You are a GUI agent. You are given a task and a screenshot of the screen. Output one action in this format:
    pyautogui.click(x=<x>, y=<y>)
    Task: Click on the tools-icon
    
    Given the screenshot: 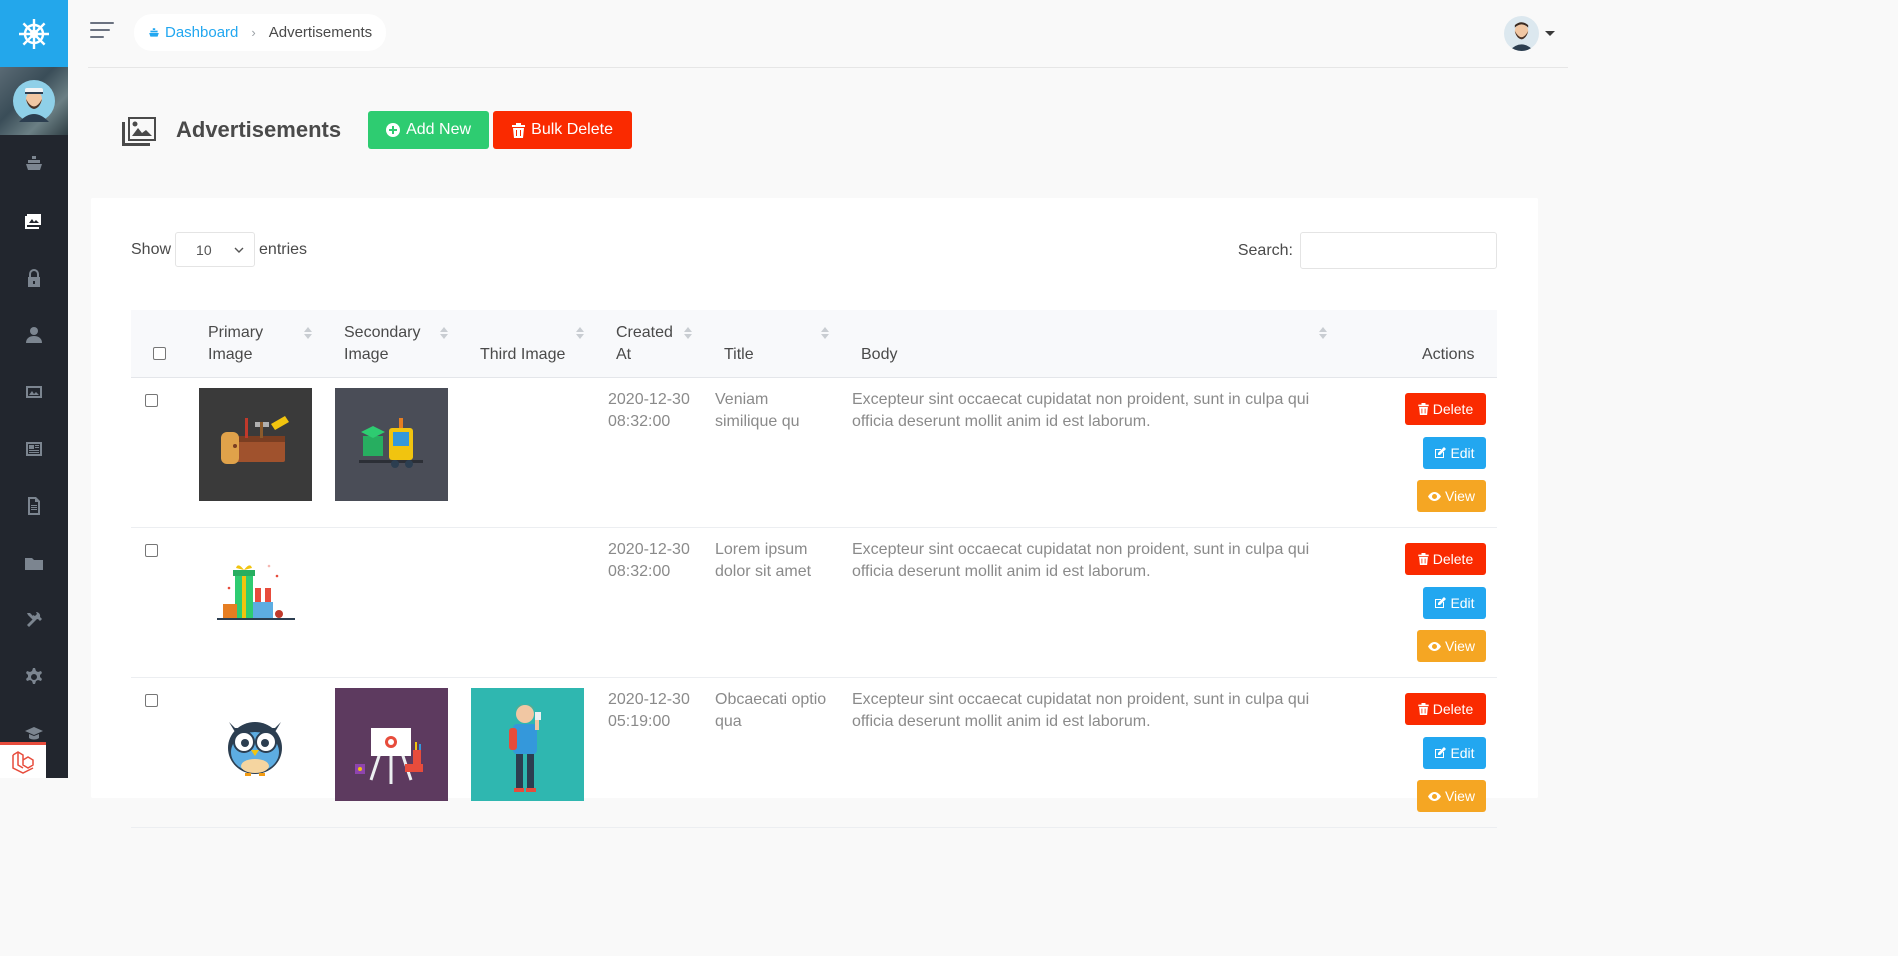 What is the action you would take?
    pyautogui.click(x=34, y=619)
    